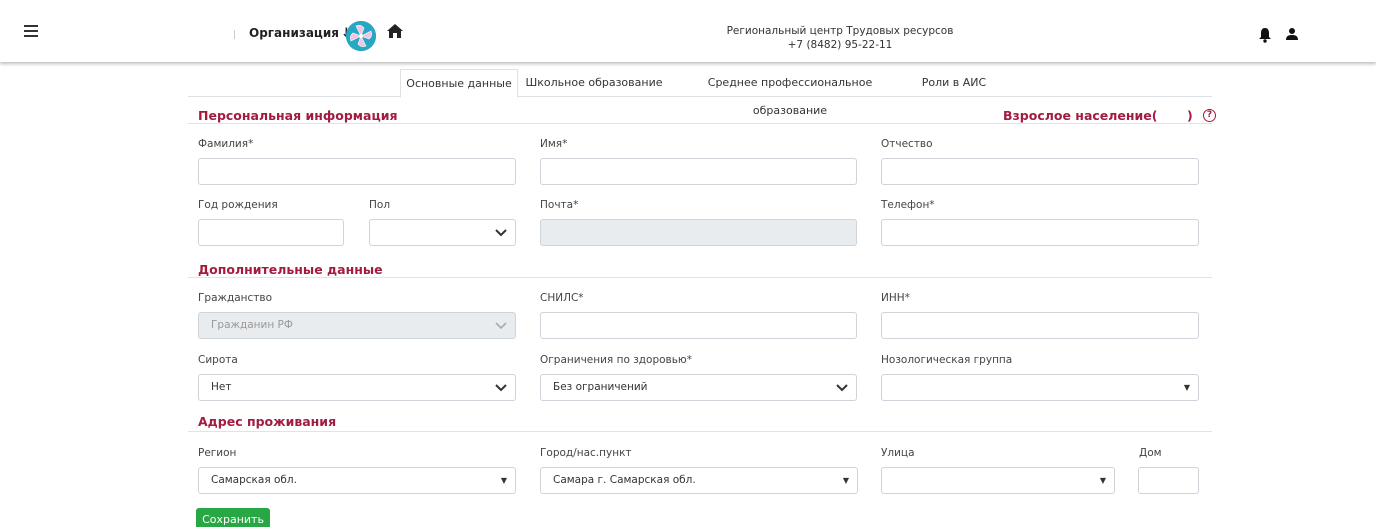  What do you see at coordinates (1040, 232) in the screenshot?
I see `phone-input` at bounding box center [1040, 232].